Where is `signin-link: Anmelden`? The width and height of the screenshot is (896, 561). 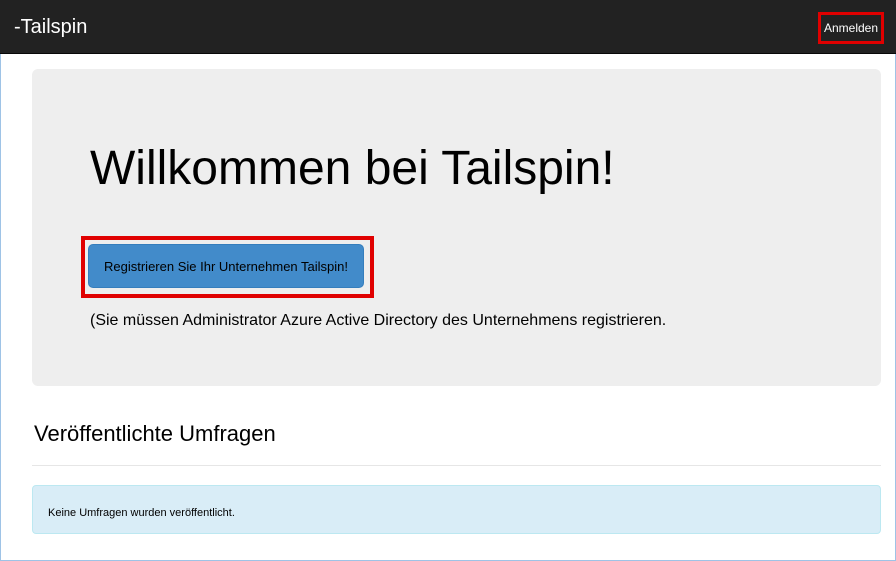
signin-link: Anmelden is located at coordinates (851, 28).